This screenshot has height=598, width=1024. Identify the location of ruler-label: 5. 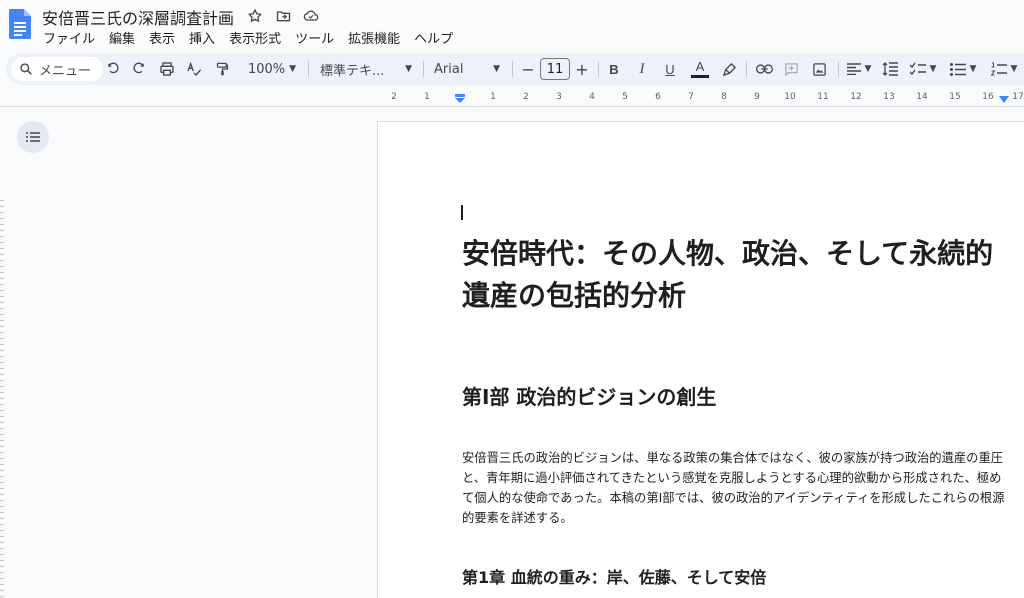
(625, 97).